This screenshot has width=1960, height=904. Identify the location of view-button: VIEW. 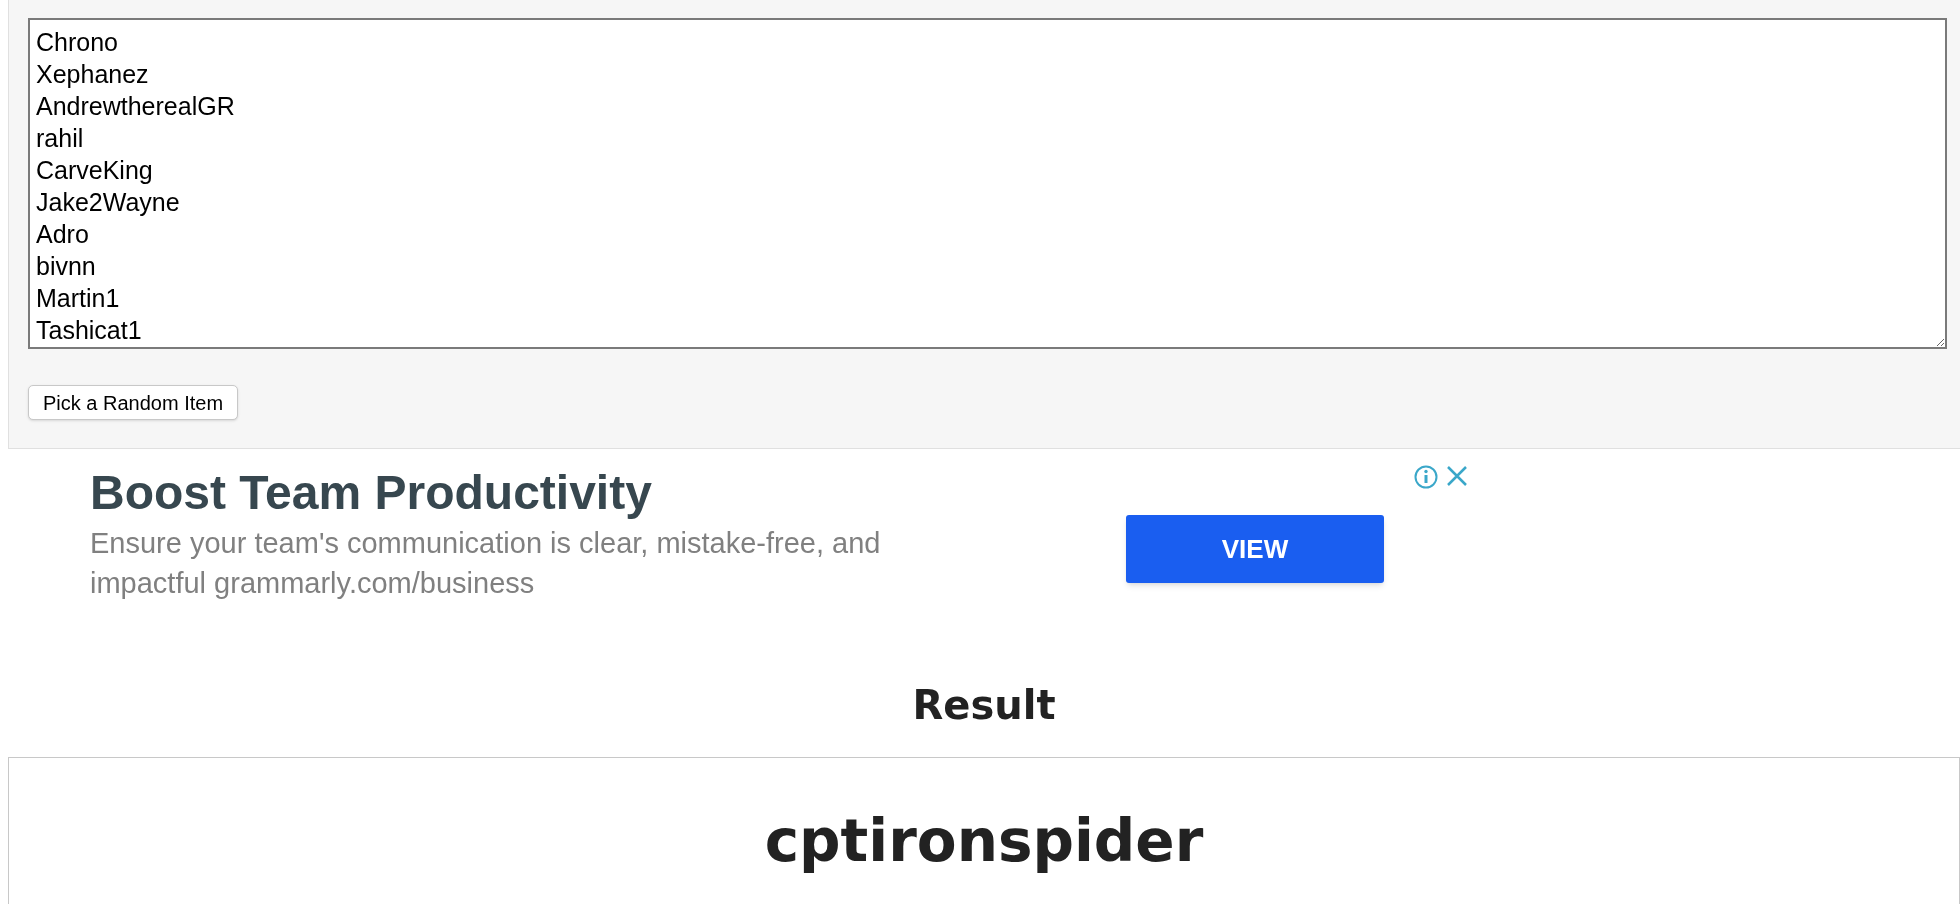
(1255, 549).